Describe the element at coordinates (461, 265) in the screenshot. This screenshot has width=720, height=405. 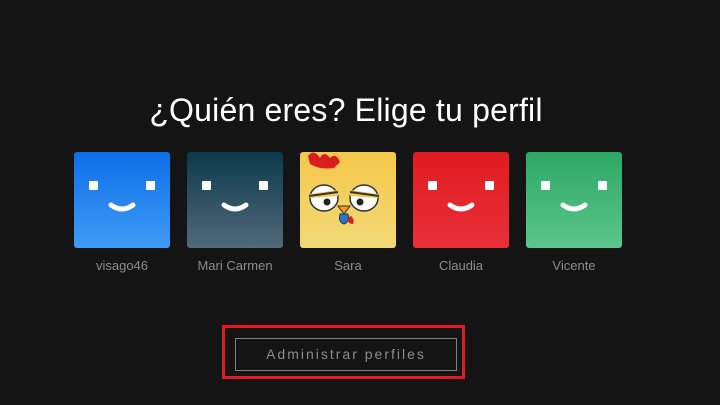
I see `profile-name: Claudia` at that location.